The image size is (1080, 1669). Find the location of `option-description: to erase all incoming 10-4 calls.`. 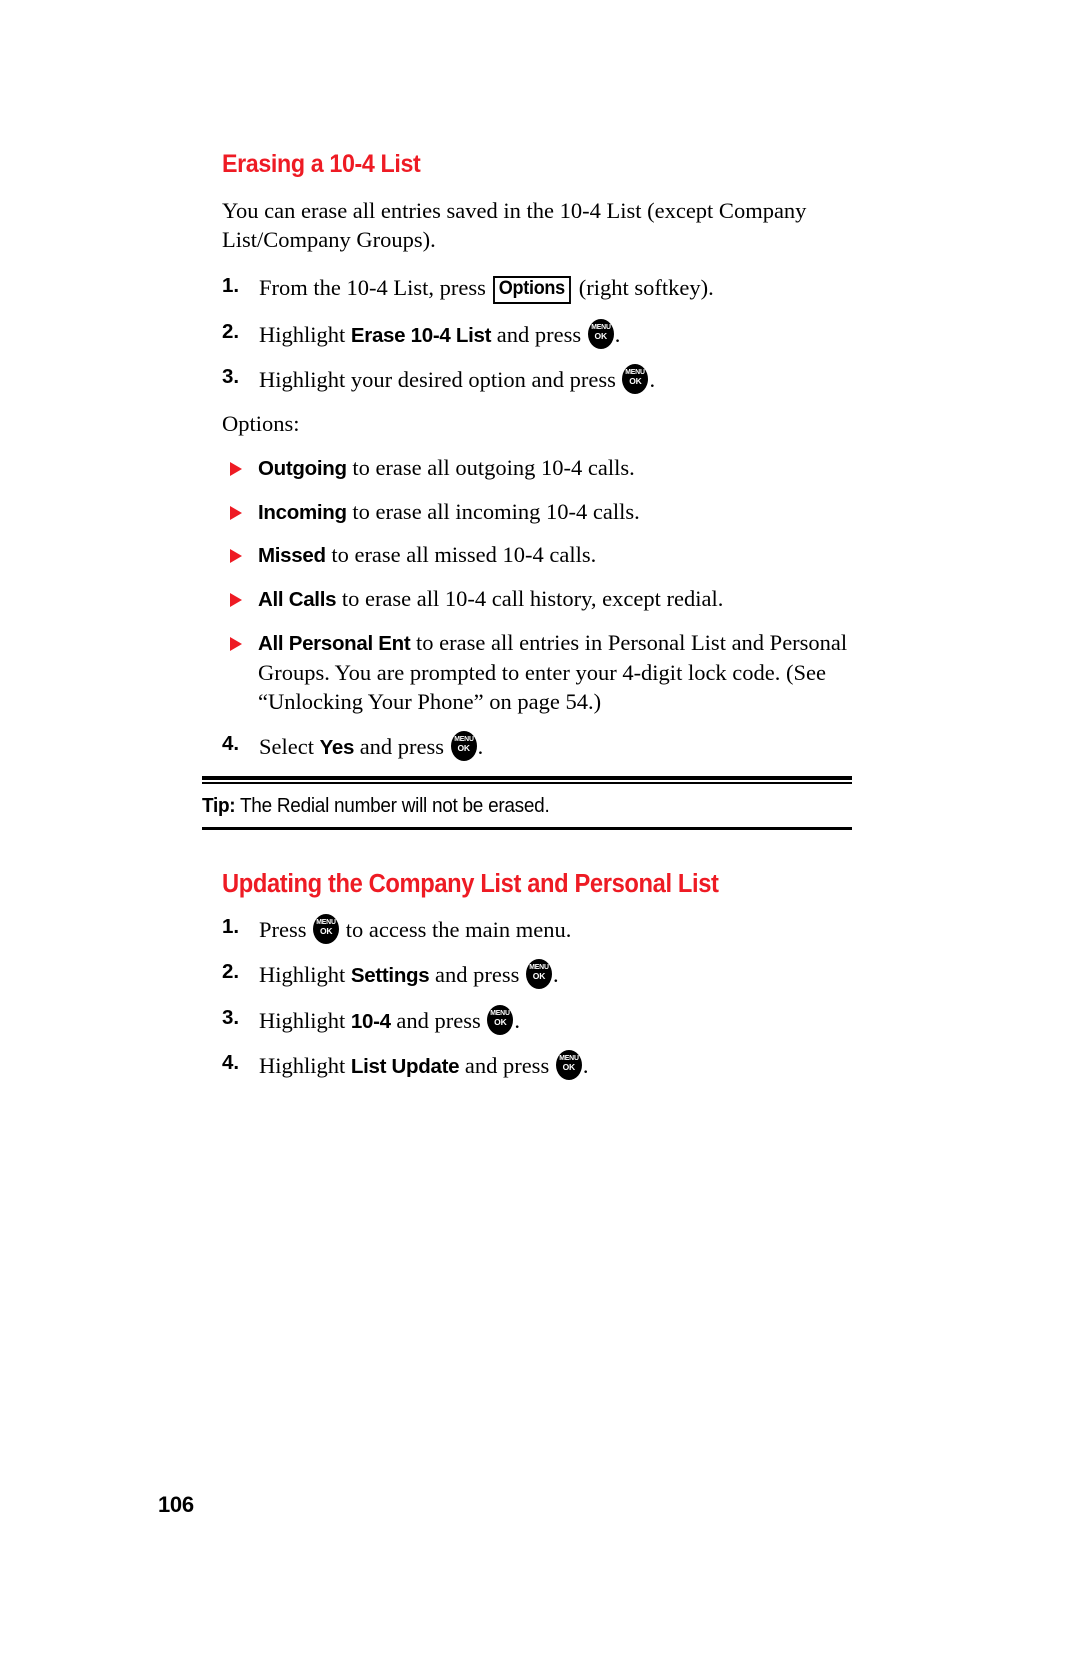

option-description: to erase all incoming 10-4 calls. is located at coordinates (493, 511).